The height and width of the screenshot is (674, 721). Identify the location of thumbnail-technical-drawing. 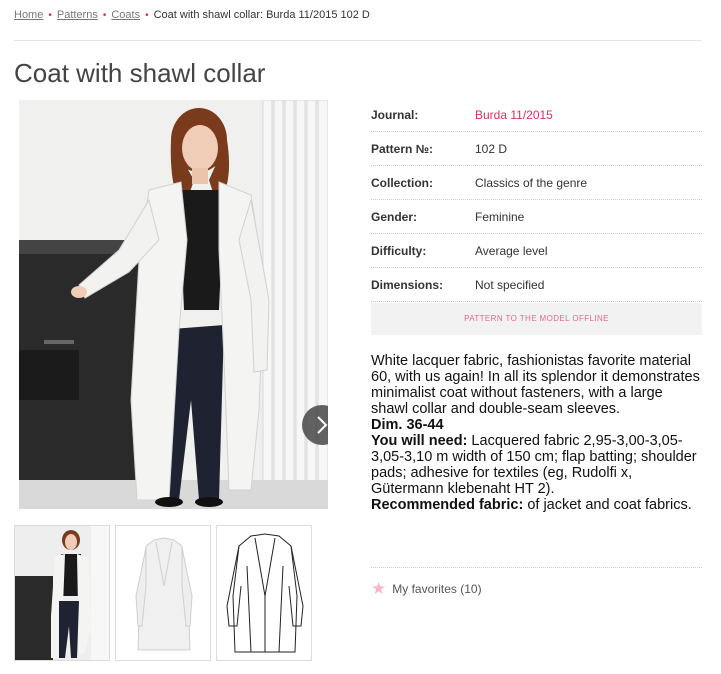
(264, 593).